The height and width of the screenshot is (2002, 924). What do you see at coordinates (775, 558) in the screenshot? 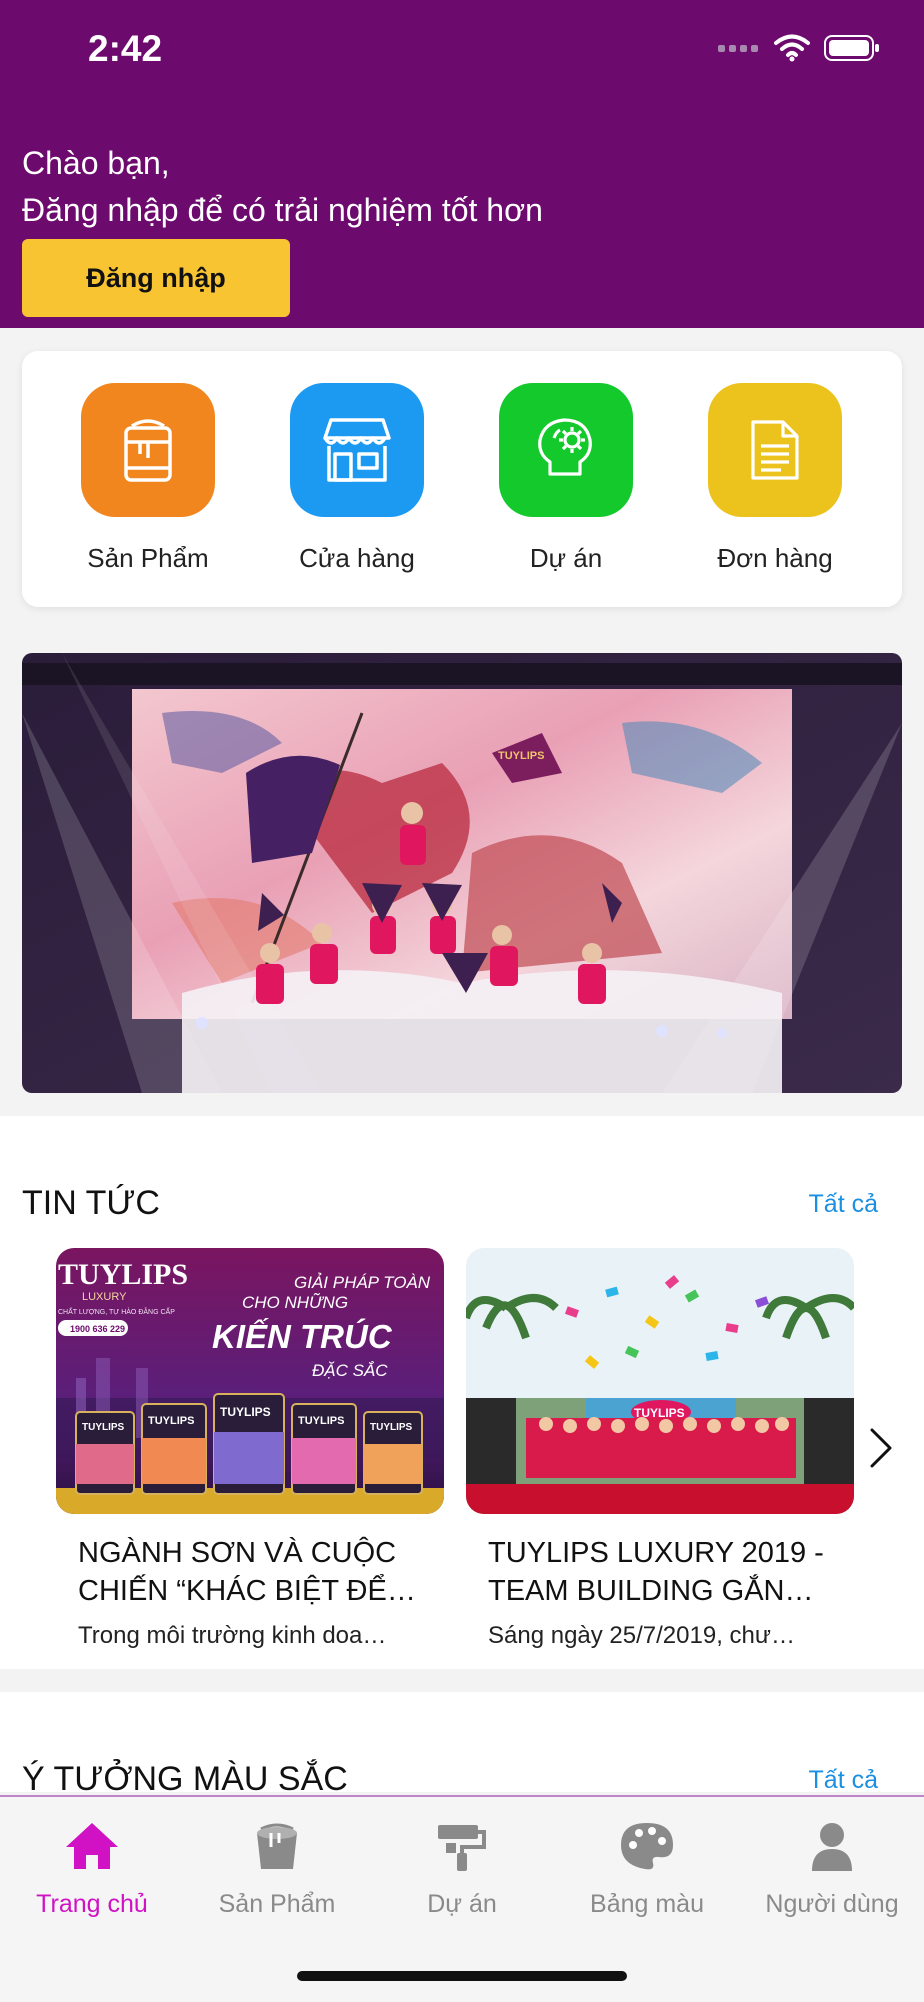
I see `quick-action-label: Đơn hàng` at bounding box center [775, 558].